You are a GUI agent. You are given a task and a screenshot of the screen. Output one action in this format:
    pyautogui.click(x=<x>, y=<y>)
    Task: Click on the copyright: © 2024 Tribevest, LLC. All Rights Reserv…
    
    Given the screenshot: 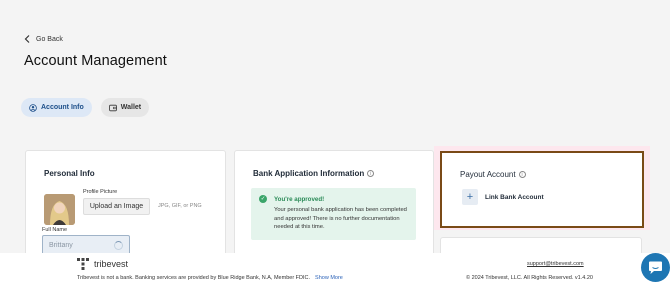 What is the action you would take?
    pyautogui.click(x=529, y=278)
    